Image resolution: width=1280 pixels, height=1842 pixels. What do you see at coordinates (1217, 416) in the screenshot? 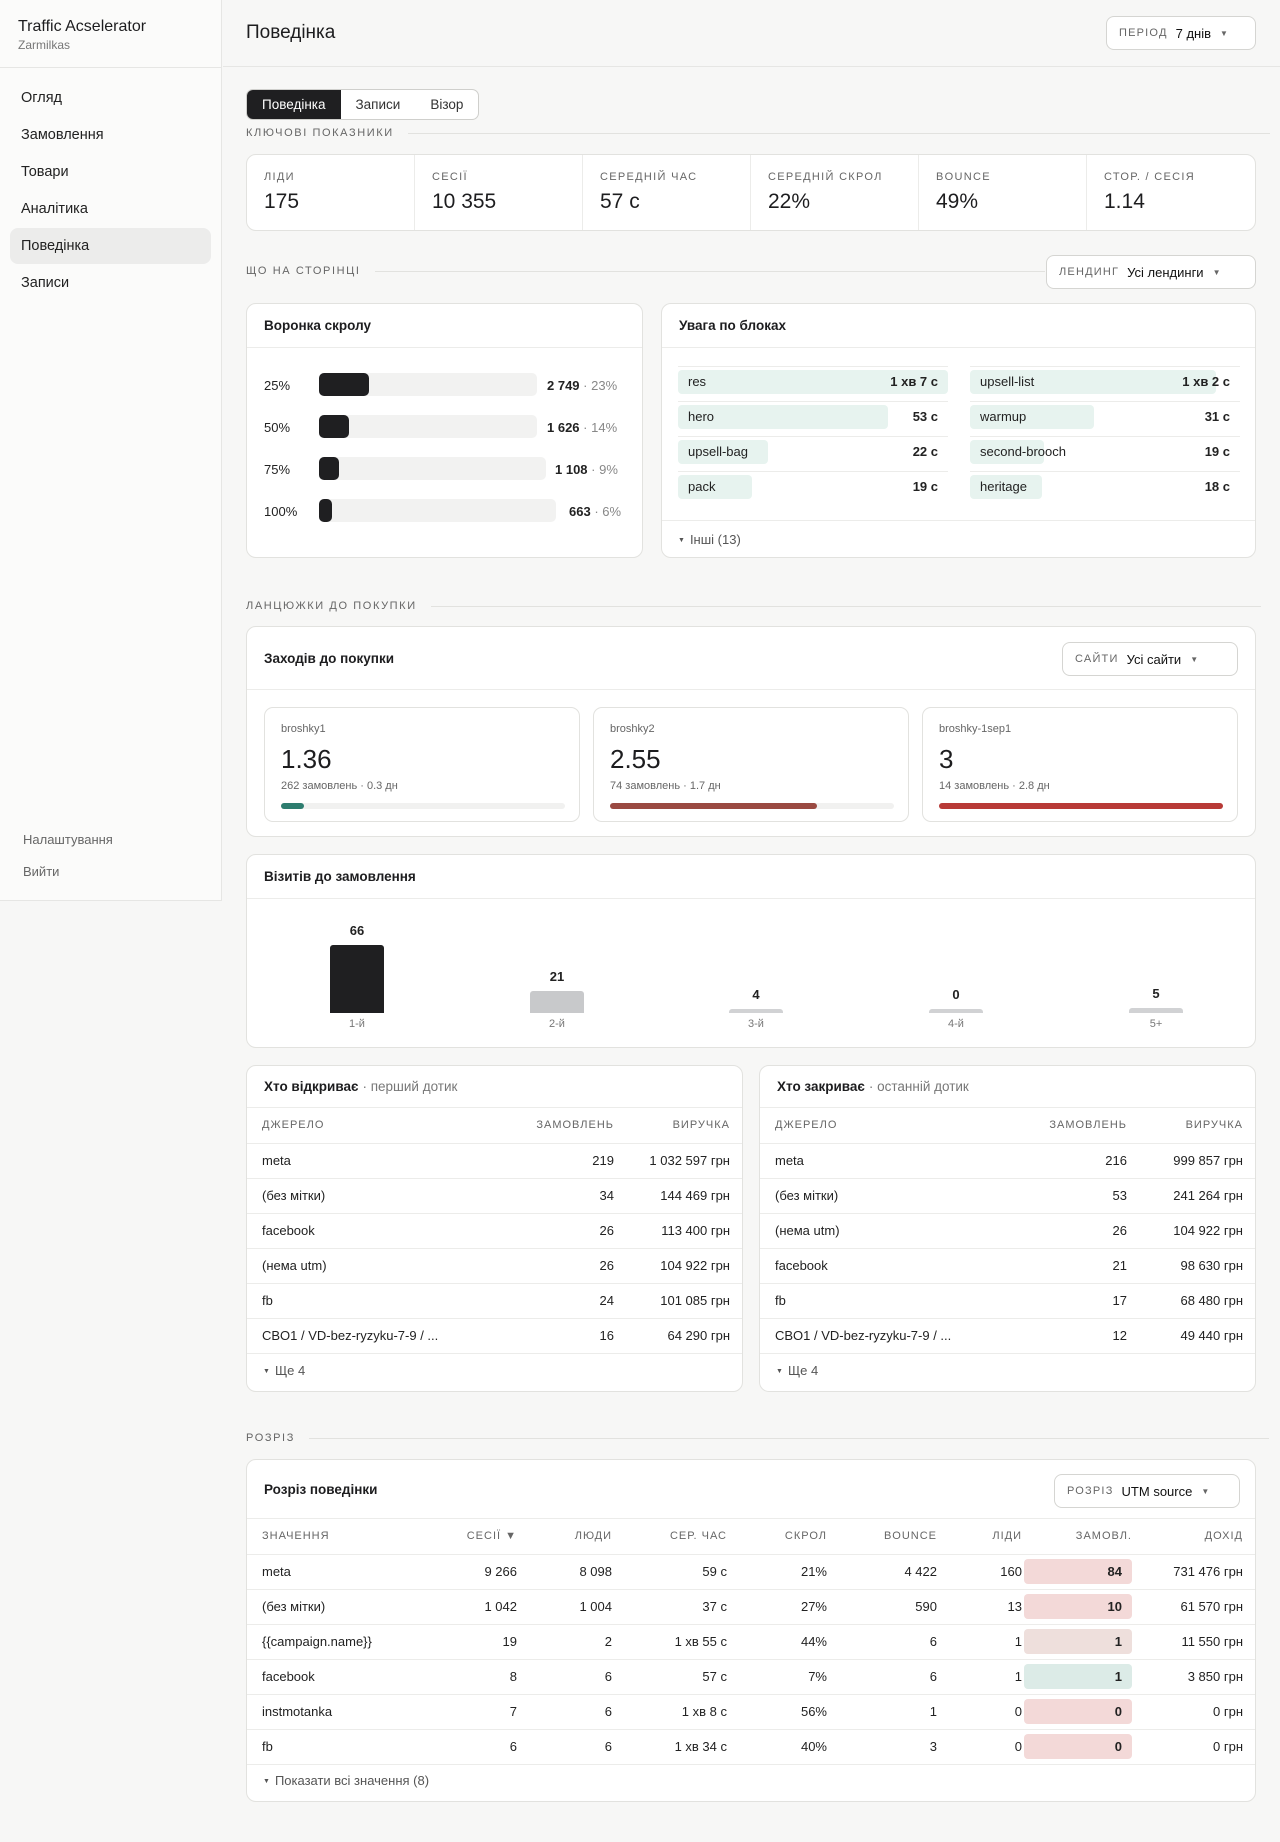
I see `attention-value: 31 с` at bounding box center [1217, 416].